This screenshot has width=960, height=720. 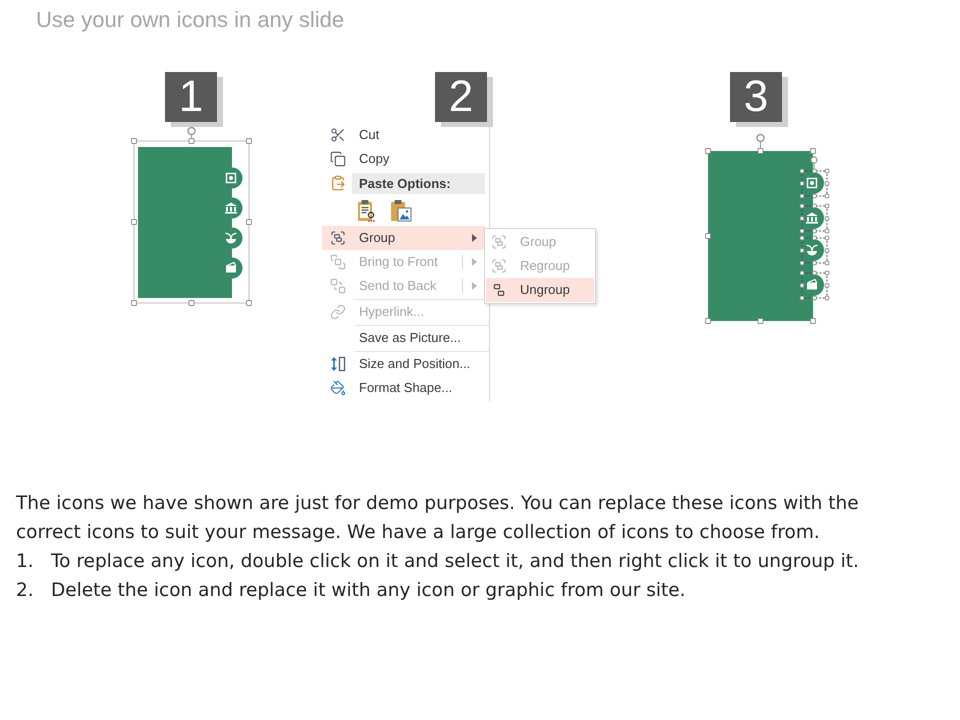 I want to click on paint-bucket-icon, so click(x=338, y=388).